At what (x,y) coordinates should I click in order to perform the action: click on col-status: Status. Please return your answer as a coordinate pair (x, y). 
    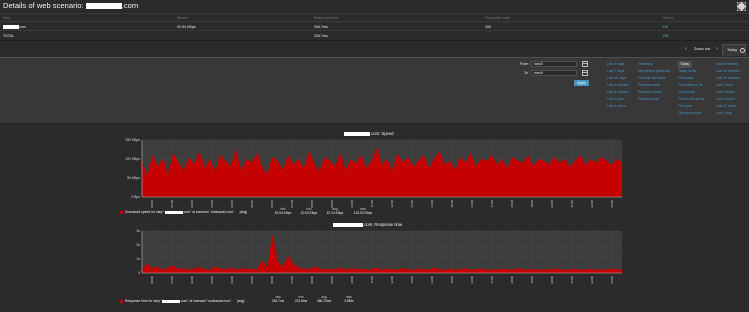
    Looking at the image, I should click on (668, 18).